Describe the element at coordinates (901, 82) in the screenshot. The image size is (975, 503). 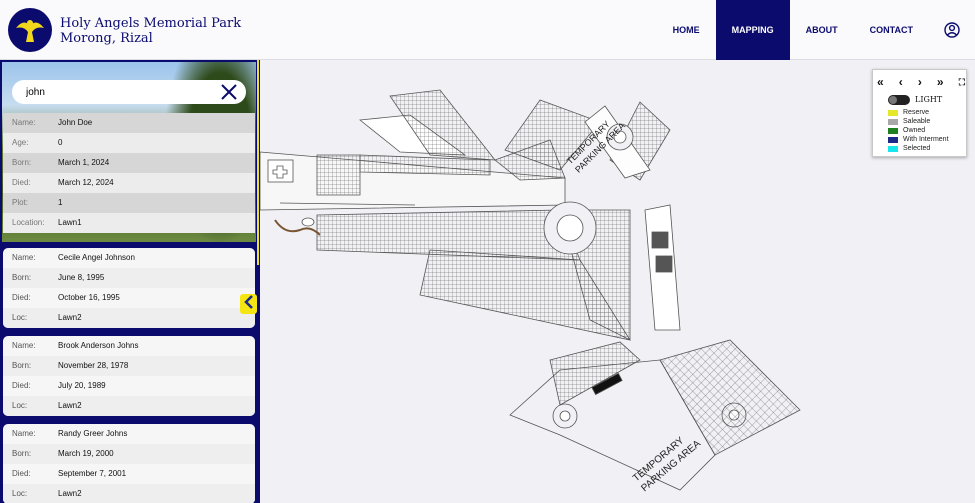
I see `prev-icon: ‹` at that location.